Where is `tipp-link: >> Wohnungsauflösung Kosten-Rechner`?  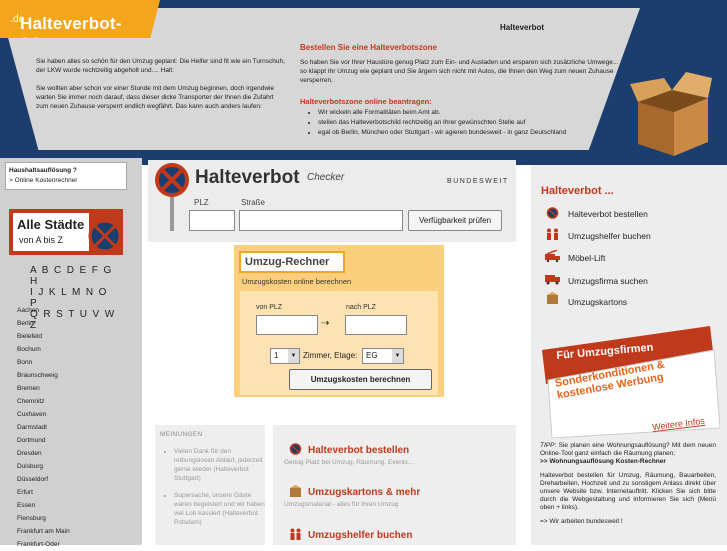
tipp-link: >> Wohnungsauflösung Kosten-Rechner is located at coordinates (603, 461).